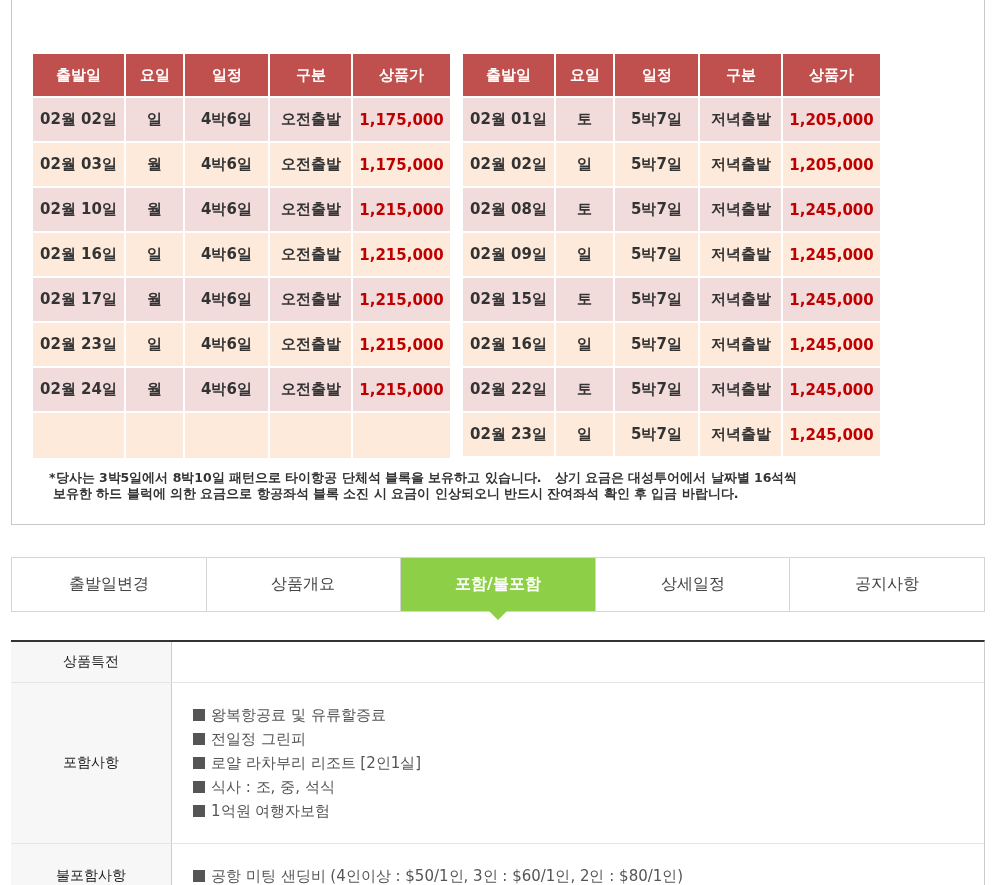 The width and height of the screenshot is (1004, 885). I want to click on row-label: 포함사항, so click(91, 763).